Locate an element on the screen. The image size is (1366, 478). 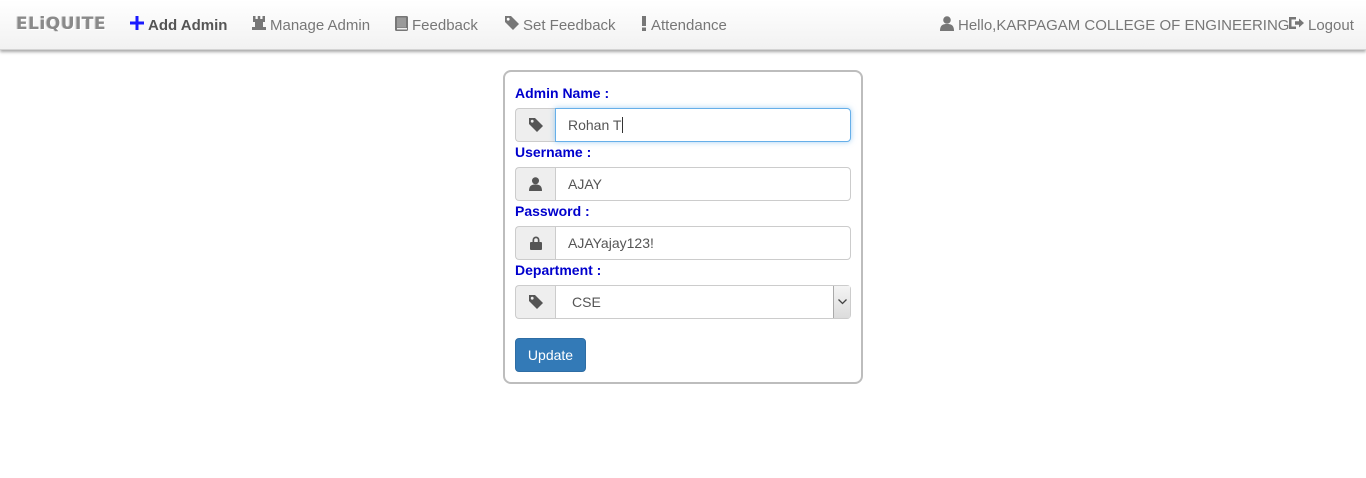
admin-name-group: Rohan T is located at coordinates (683, 125).